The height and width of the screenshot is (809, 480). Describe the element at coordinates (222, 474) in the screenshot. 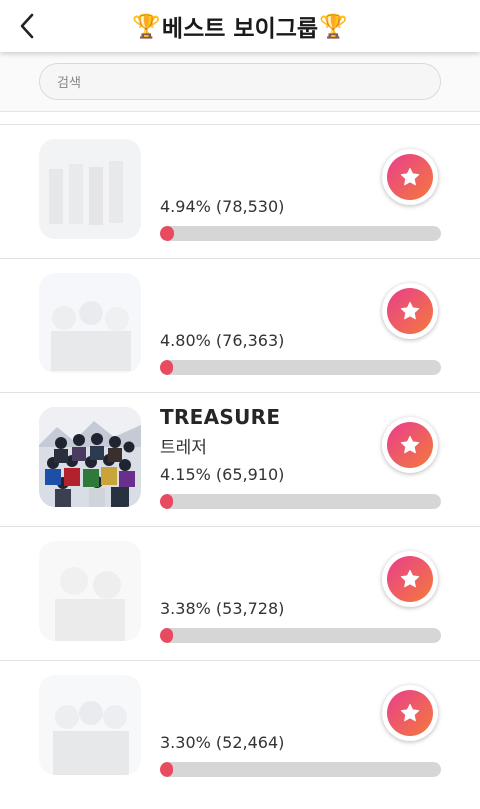

I see `vote-stats: 4.15% (65,910)` at that location.